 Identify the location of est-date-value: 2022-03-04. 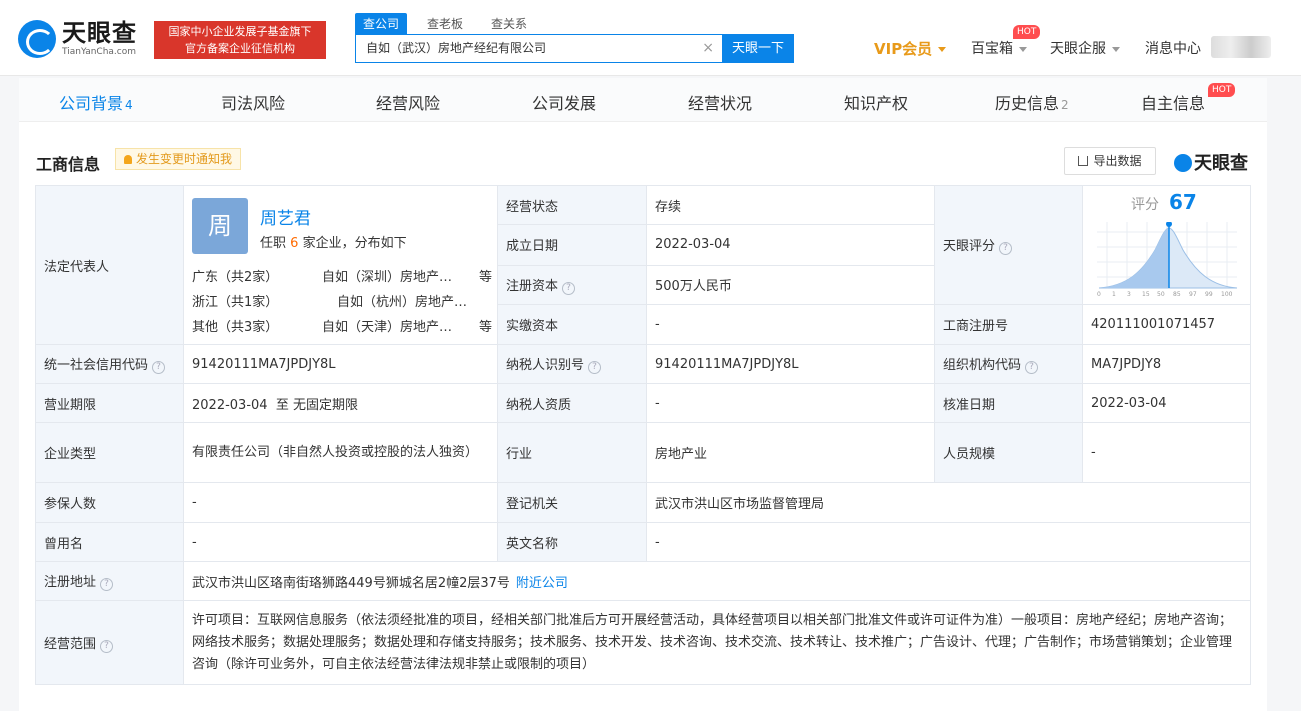
(790, 245).